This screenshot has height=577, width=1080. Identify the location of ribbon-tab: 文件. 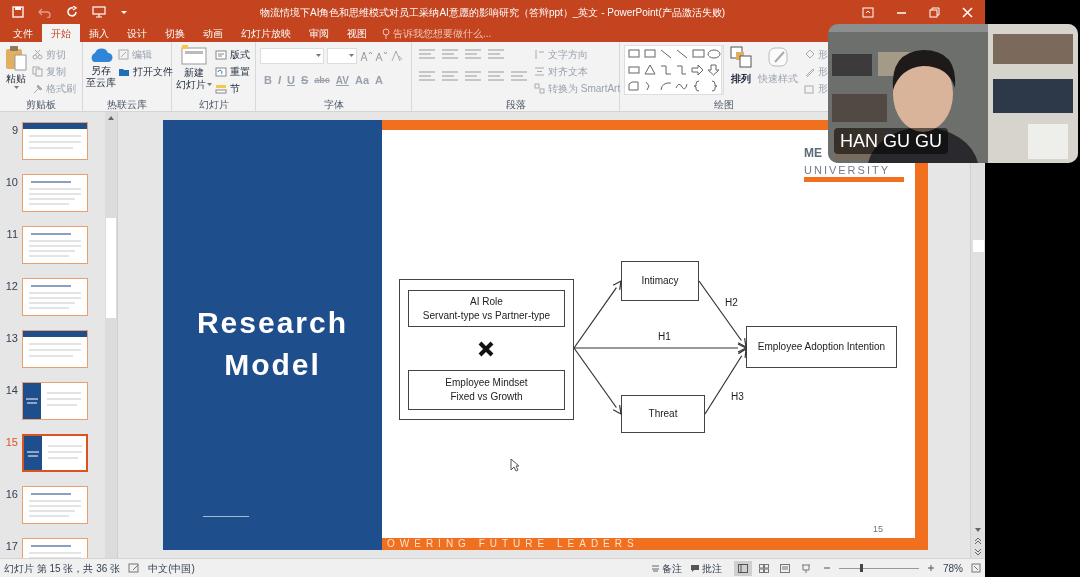
(23, 33).